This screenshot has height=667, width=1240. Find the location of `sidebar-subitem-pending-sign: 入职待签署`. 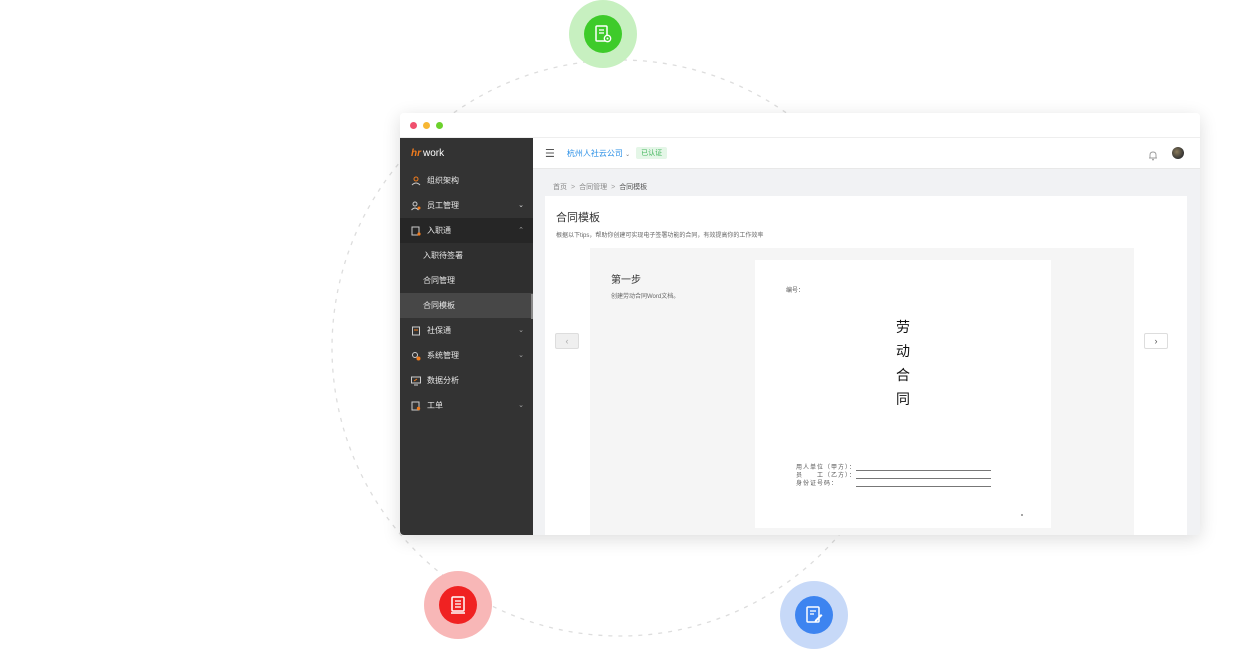

sidebar-subitem-pending-sign: 入职待签署 is located at coordinates (466, 255).